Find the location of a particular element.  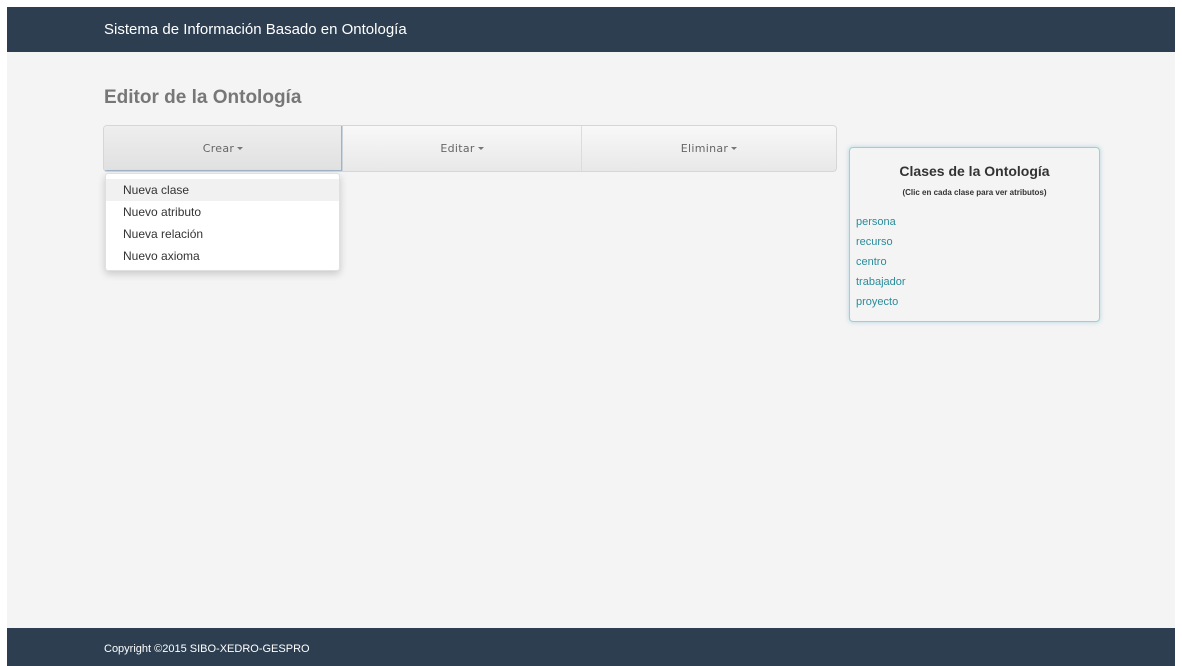

editar-button: Editar is located at coordinates (462, 148).